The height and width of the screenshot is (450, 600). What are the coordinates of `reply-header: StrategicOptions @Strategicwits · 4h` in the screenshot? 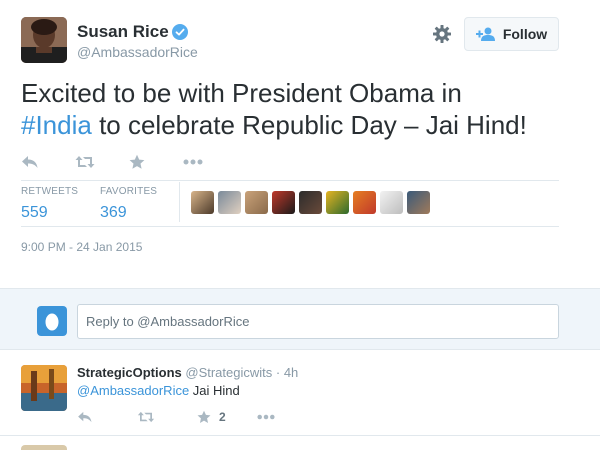 It's located at (187, 372).